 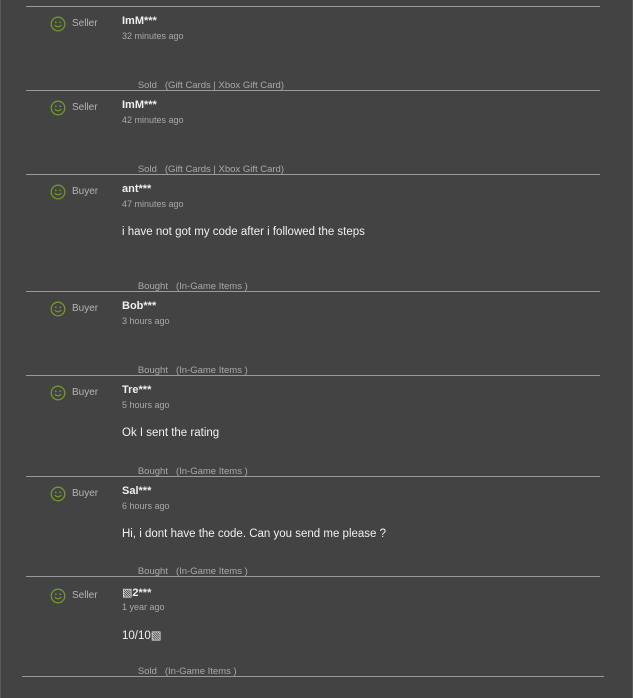 What do you see at coordinates (153, 204) in the screenshot?
I see `review-time: 47 minutes ago` at bounding box center [153, 204].